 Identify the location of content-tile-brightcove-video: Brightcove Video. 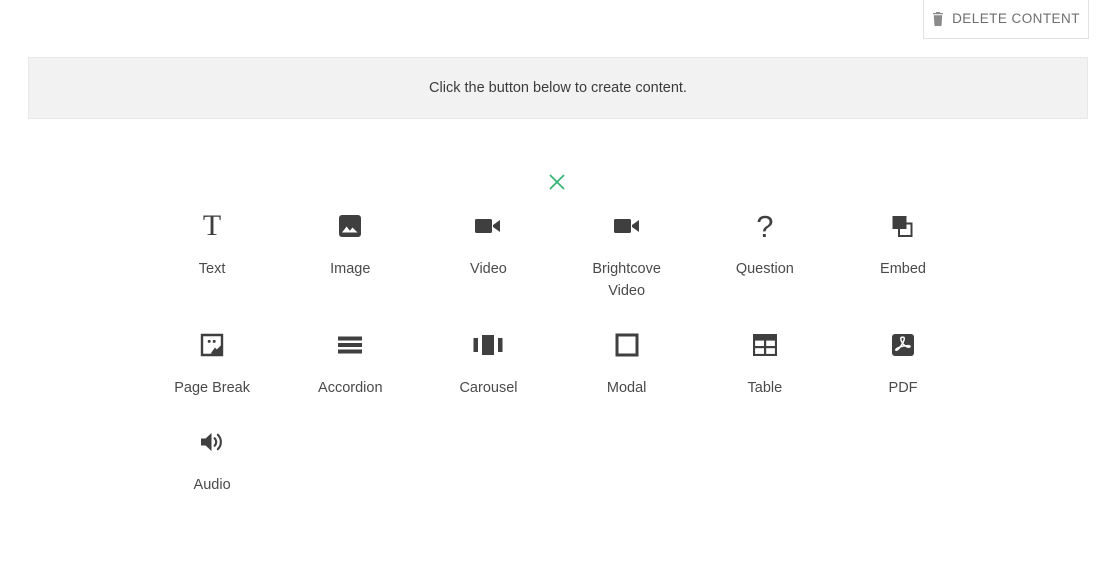
(627, 254).